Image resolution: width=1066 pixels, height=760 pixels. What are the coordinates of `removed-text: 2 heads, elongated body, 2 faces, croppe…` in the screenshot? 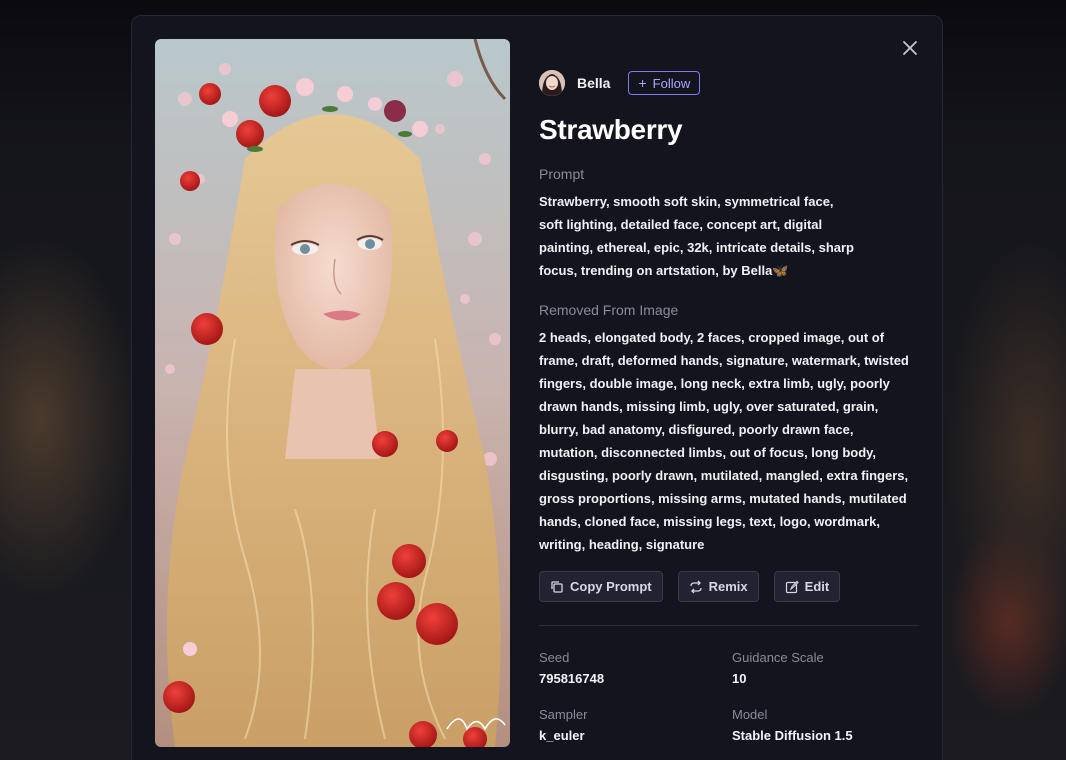 It's located at (724, 441).